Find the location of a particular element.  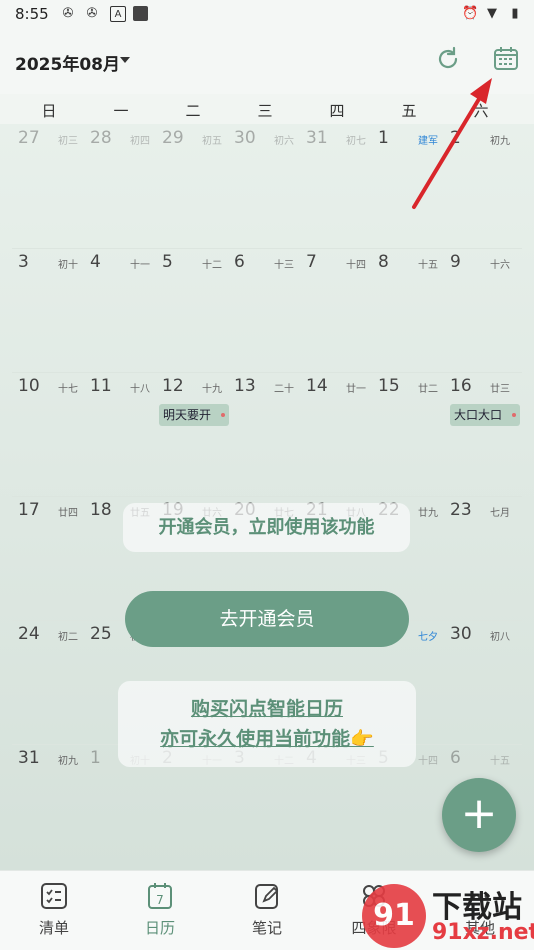

open-membership-button: 去开通会员 is located at coordinates (267, 619).